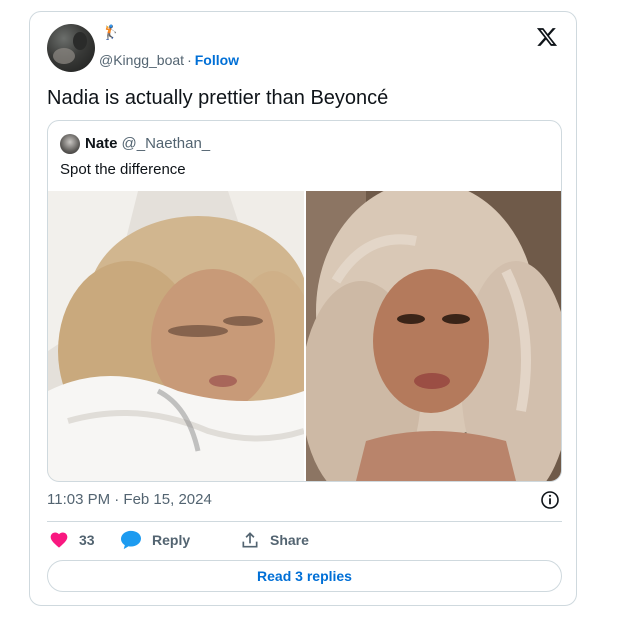 Image resolution: width=623 pixels, height=620 pixels. Describe the element at coordinates (141, 60) in the screenshot. I see `author-handle: @Kingg_boat` at that location.